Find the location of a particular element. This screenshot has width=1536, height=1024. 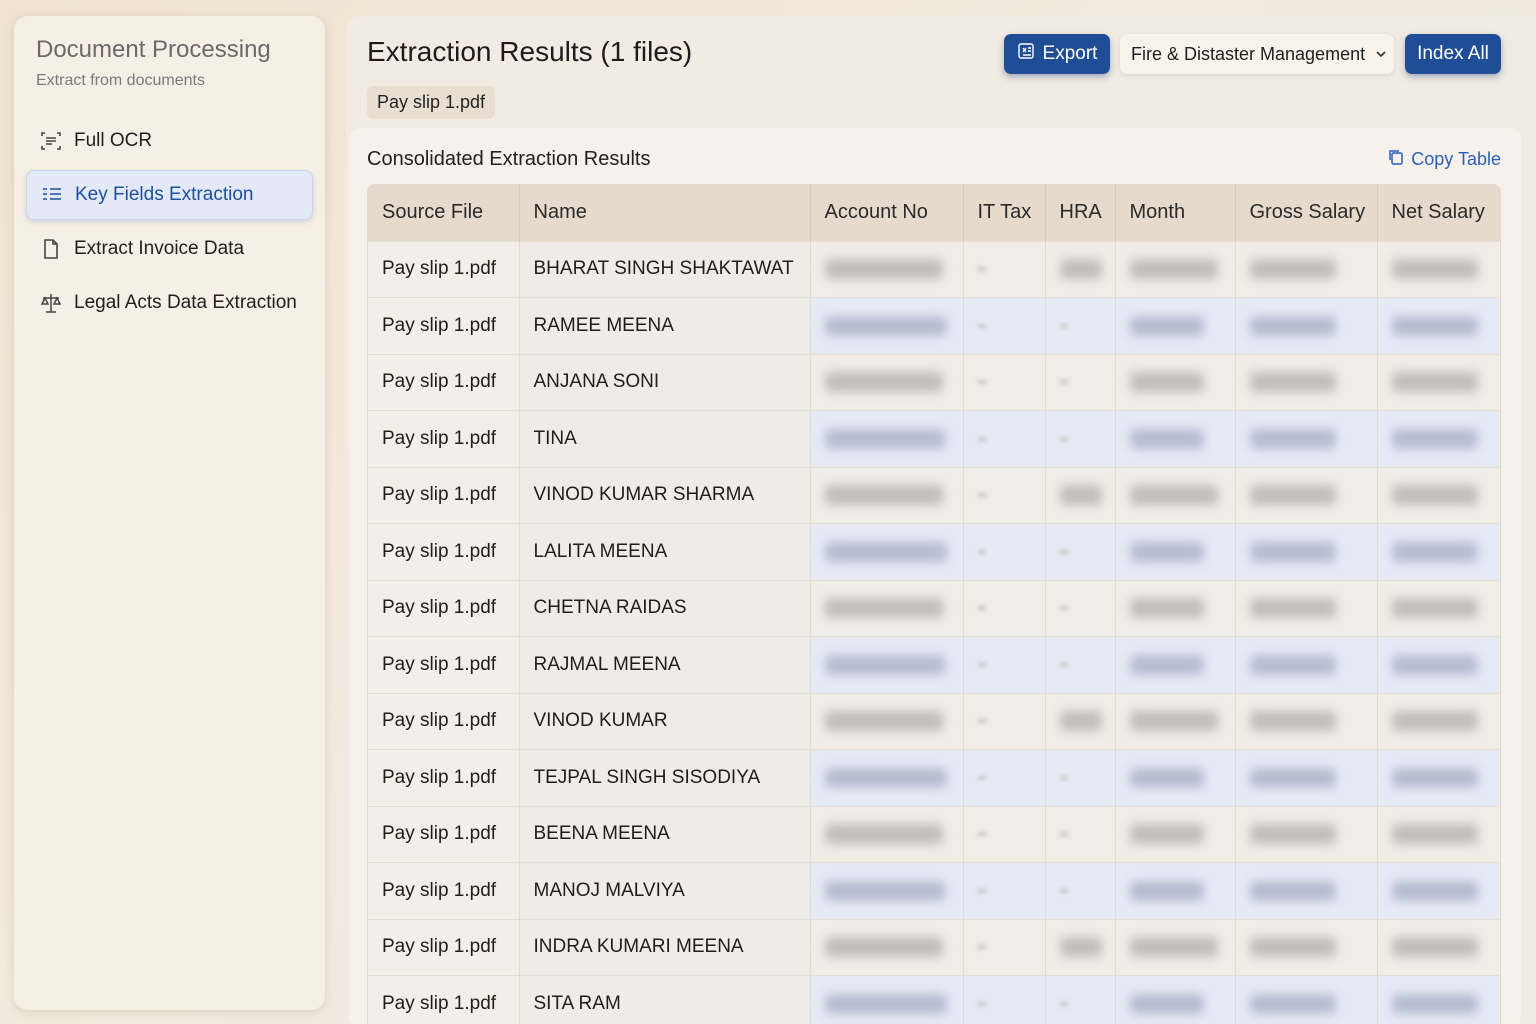

column-header: Net Salary is located at coordinates (1438, 213).